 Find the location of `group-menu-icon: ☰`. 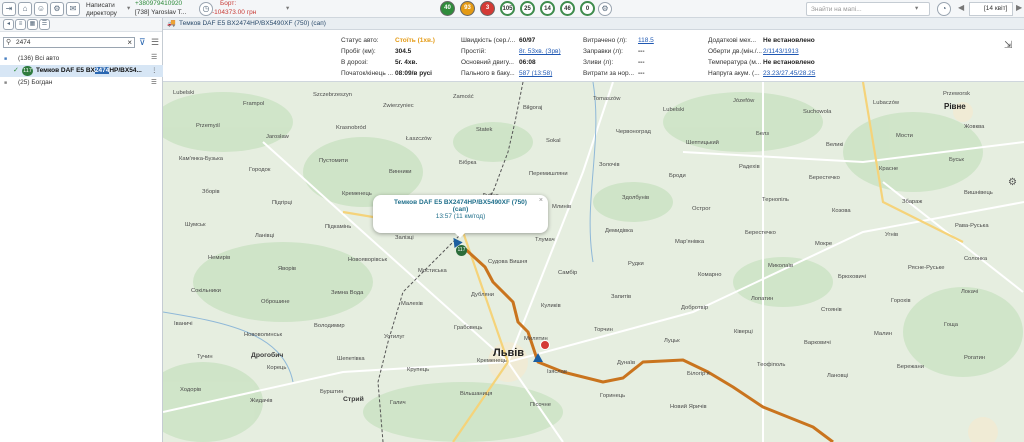

group-menu-icon: ☰ is located at coordinates (154, 83).